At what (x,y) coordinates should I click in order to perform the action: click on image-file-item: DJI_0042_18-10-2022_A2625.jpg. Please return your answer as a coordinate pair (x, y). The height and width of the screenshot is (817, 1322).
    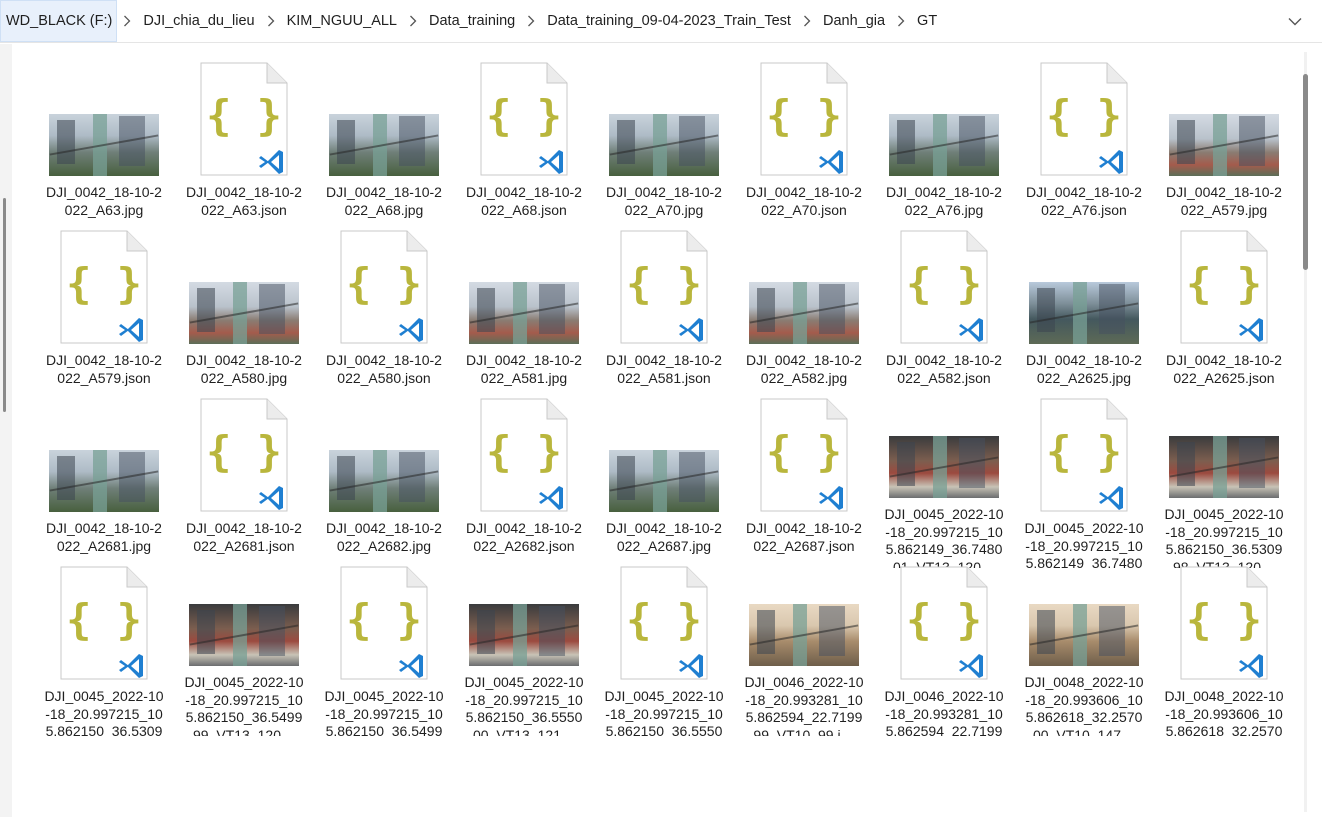
    Looking at the image, I should click on (1084, 316).